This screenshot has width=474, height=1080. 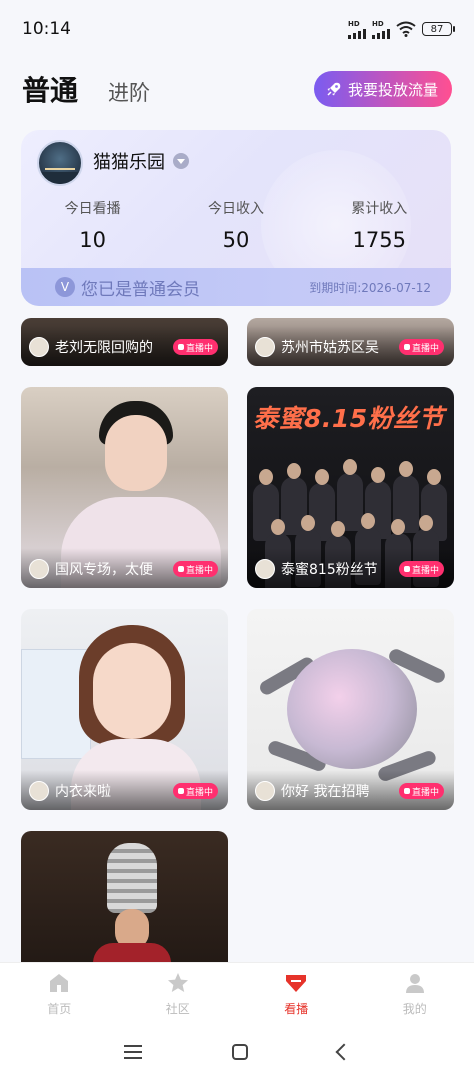 What do you see at coordinates (92, 209) in the screenshot?
I see `stat-label: 今日看播` at bounding box center [92, 209].